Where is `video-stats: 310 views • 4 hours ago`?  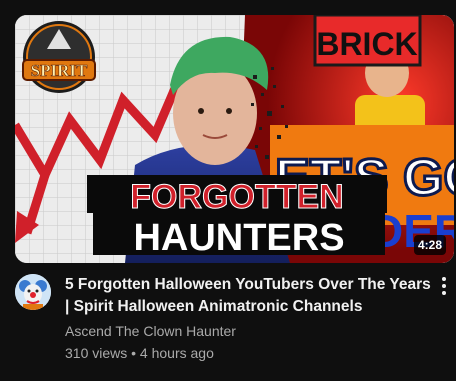 video-stats: 310 views • 4 hours ago is located at coordinates (139, 353).